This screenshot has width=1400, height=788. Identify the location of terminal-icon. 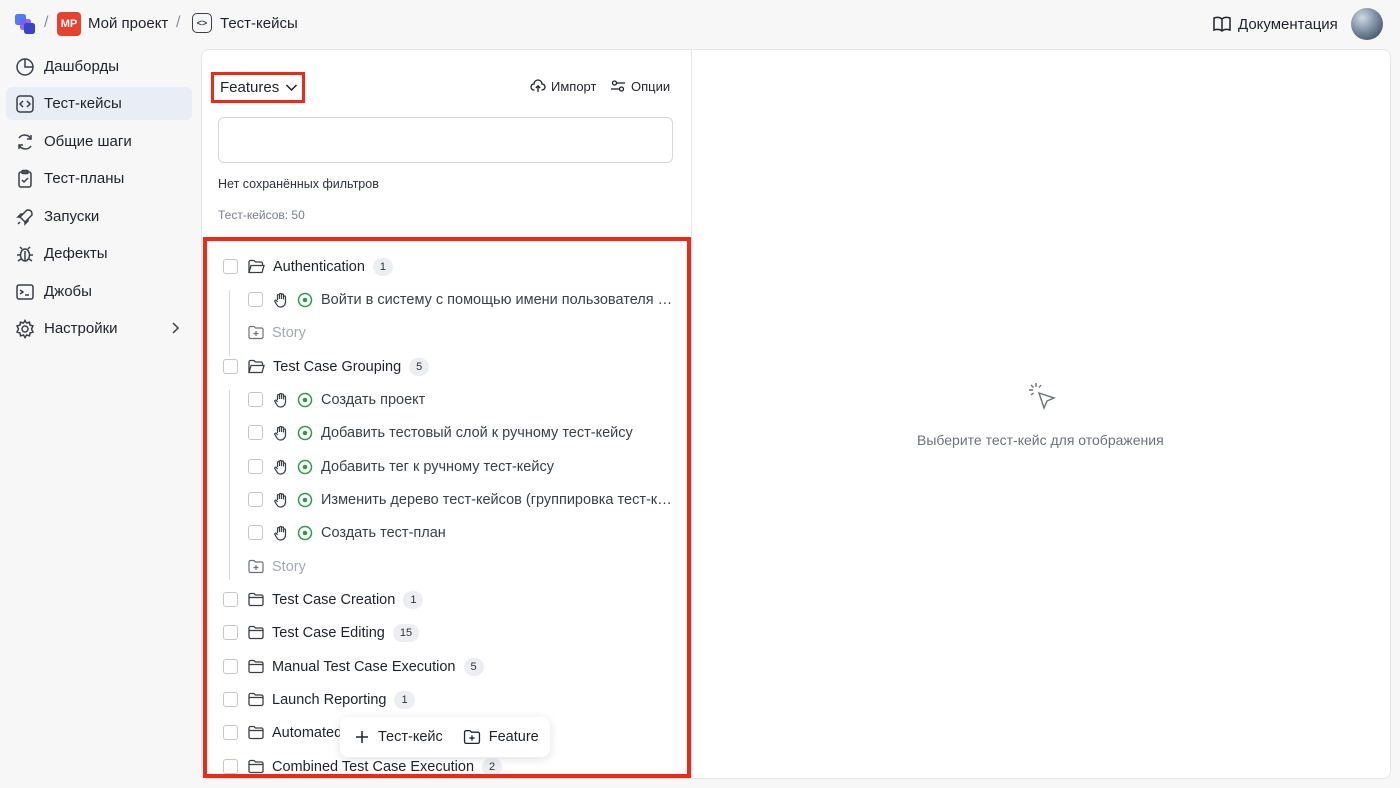
(25, 291).